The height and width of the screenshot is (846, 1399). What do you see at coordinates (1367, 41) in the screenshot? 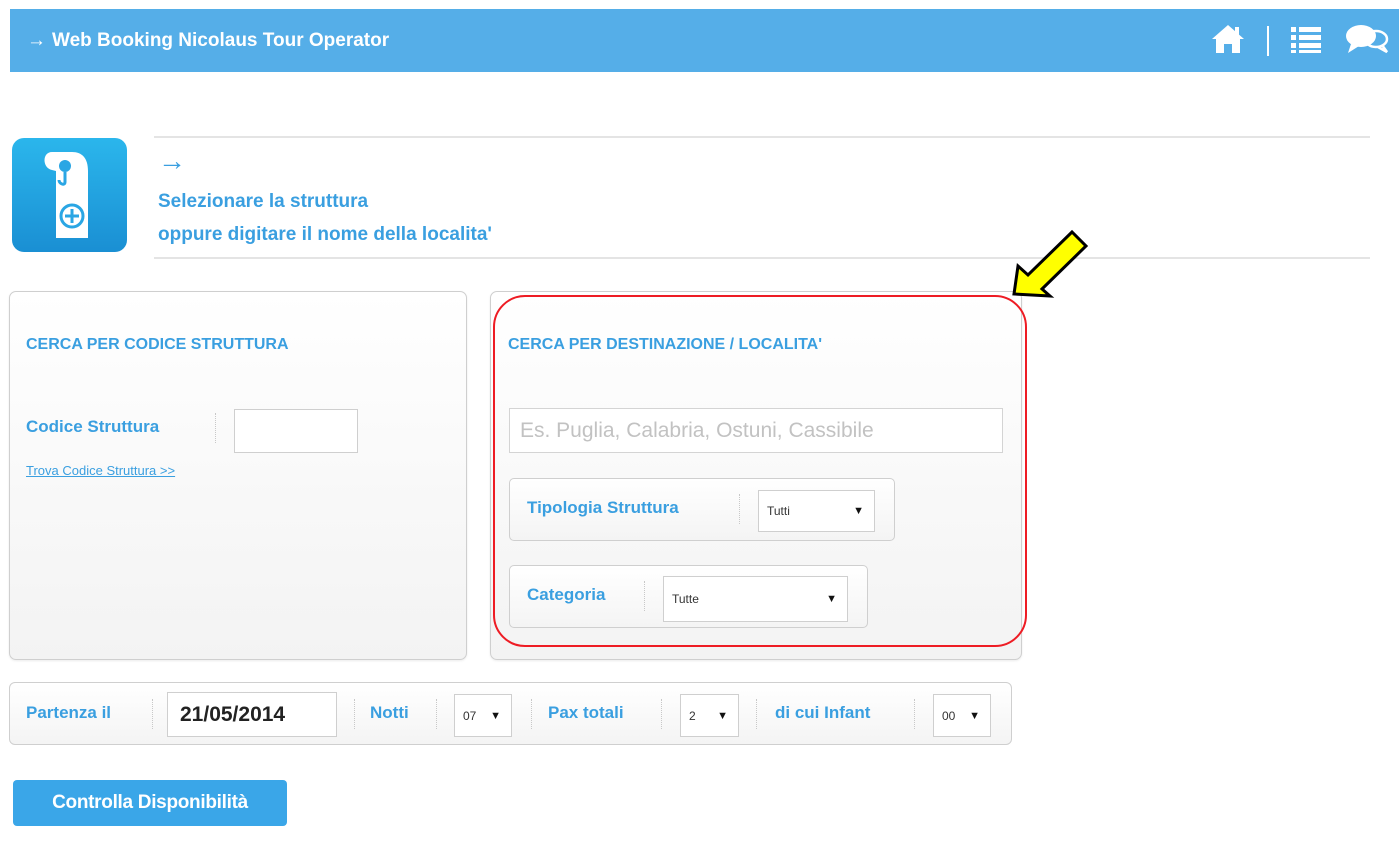
I see `chat-icon` at bounding box center [1367, 41].